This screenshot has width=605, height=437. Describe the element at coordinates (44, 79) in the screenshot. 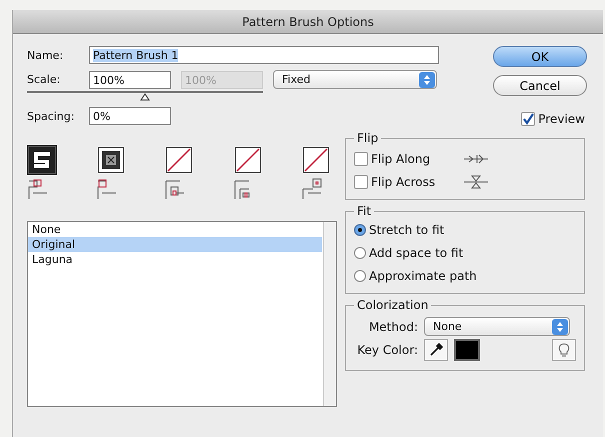

I see `scale-label: Scale:` at that location.